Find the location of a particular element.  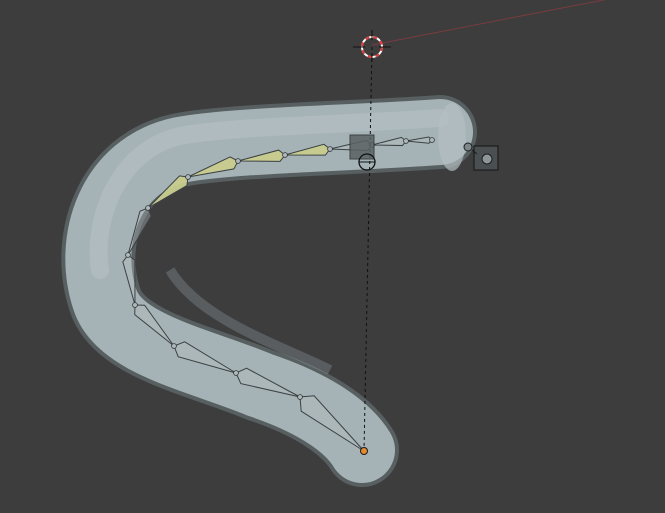

camera-target-icon is located at coordinates (481, 156).